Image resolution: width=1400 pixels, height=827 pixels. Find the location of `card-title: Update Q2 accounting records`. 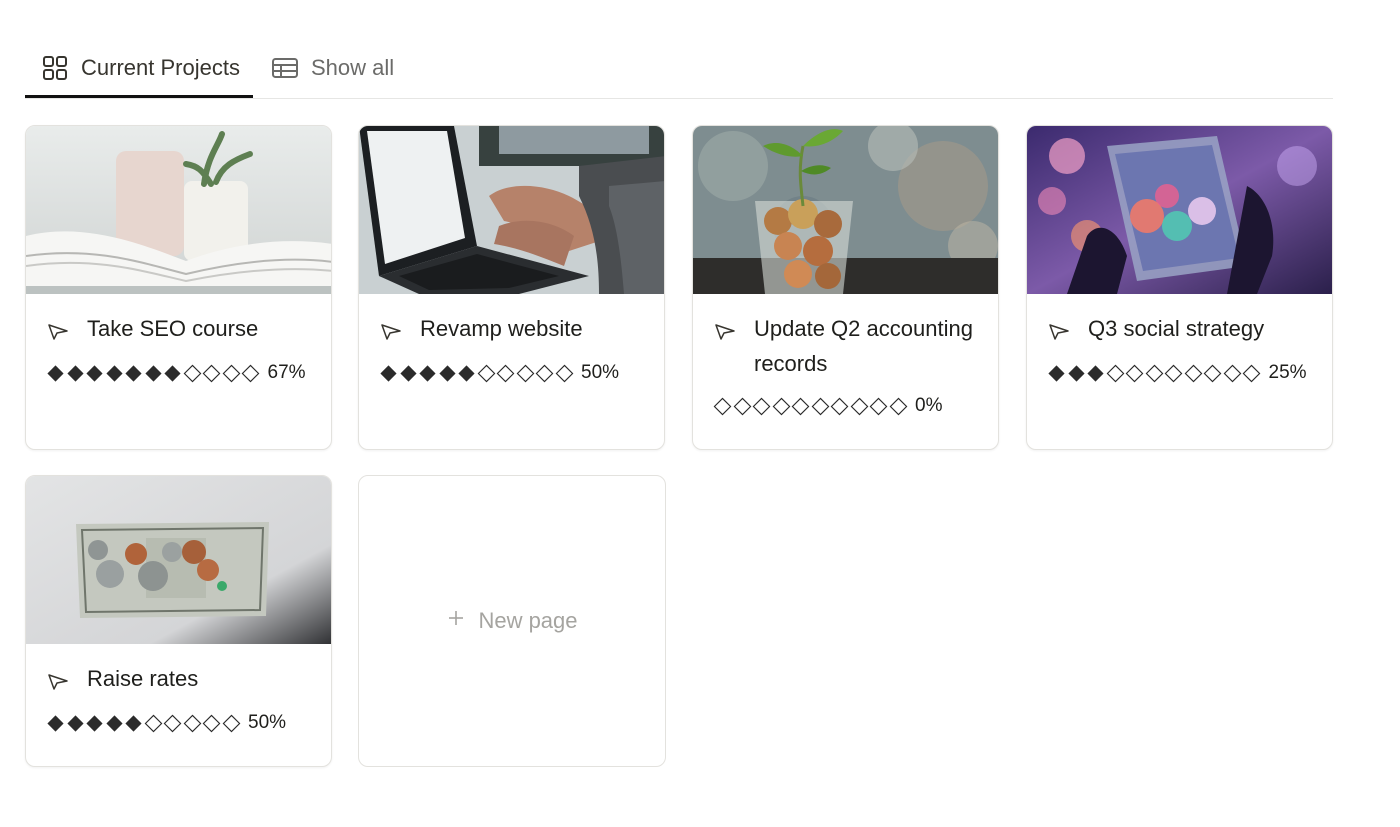

card-title: Update Q2 accounting records is located at coordinates (863, 346).